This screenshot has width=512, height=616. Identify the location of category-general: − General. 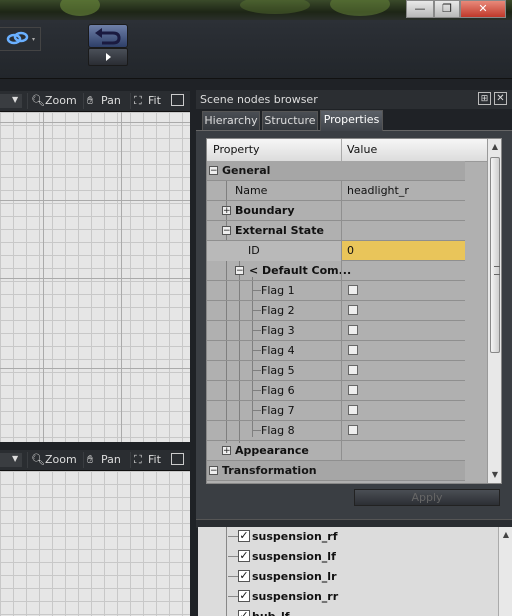
(336, 171).